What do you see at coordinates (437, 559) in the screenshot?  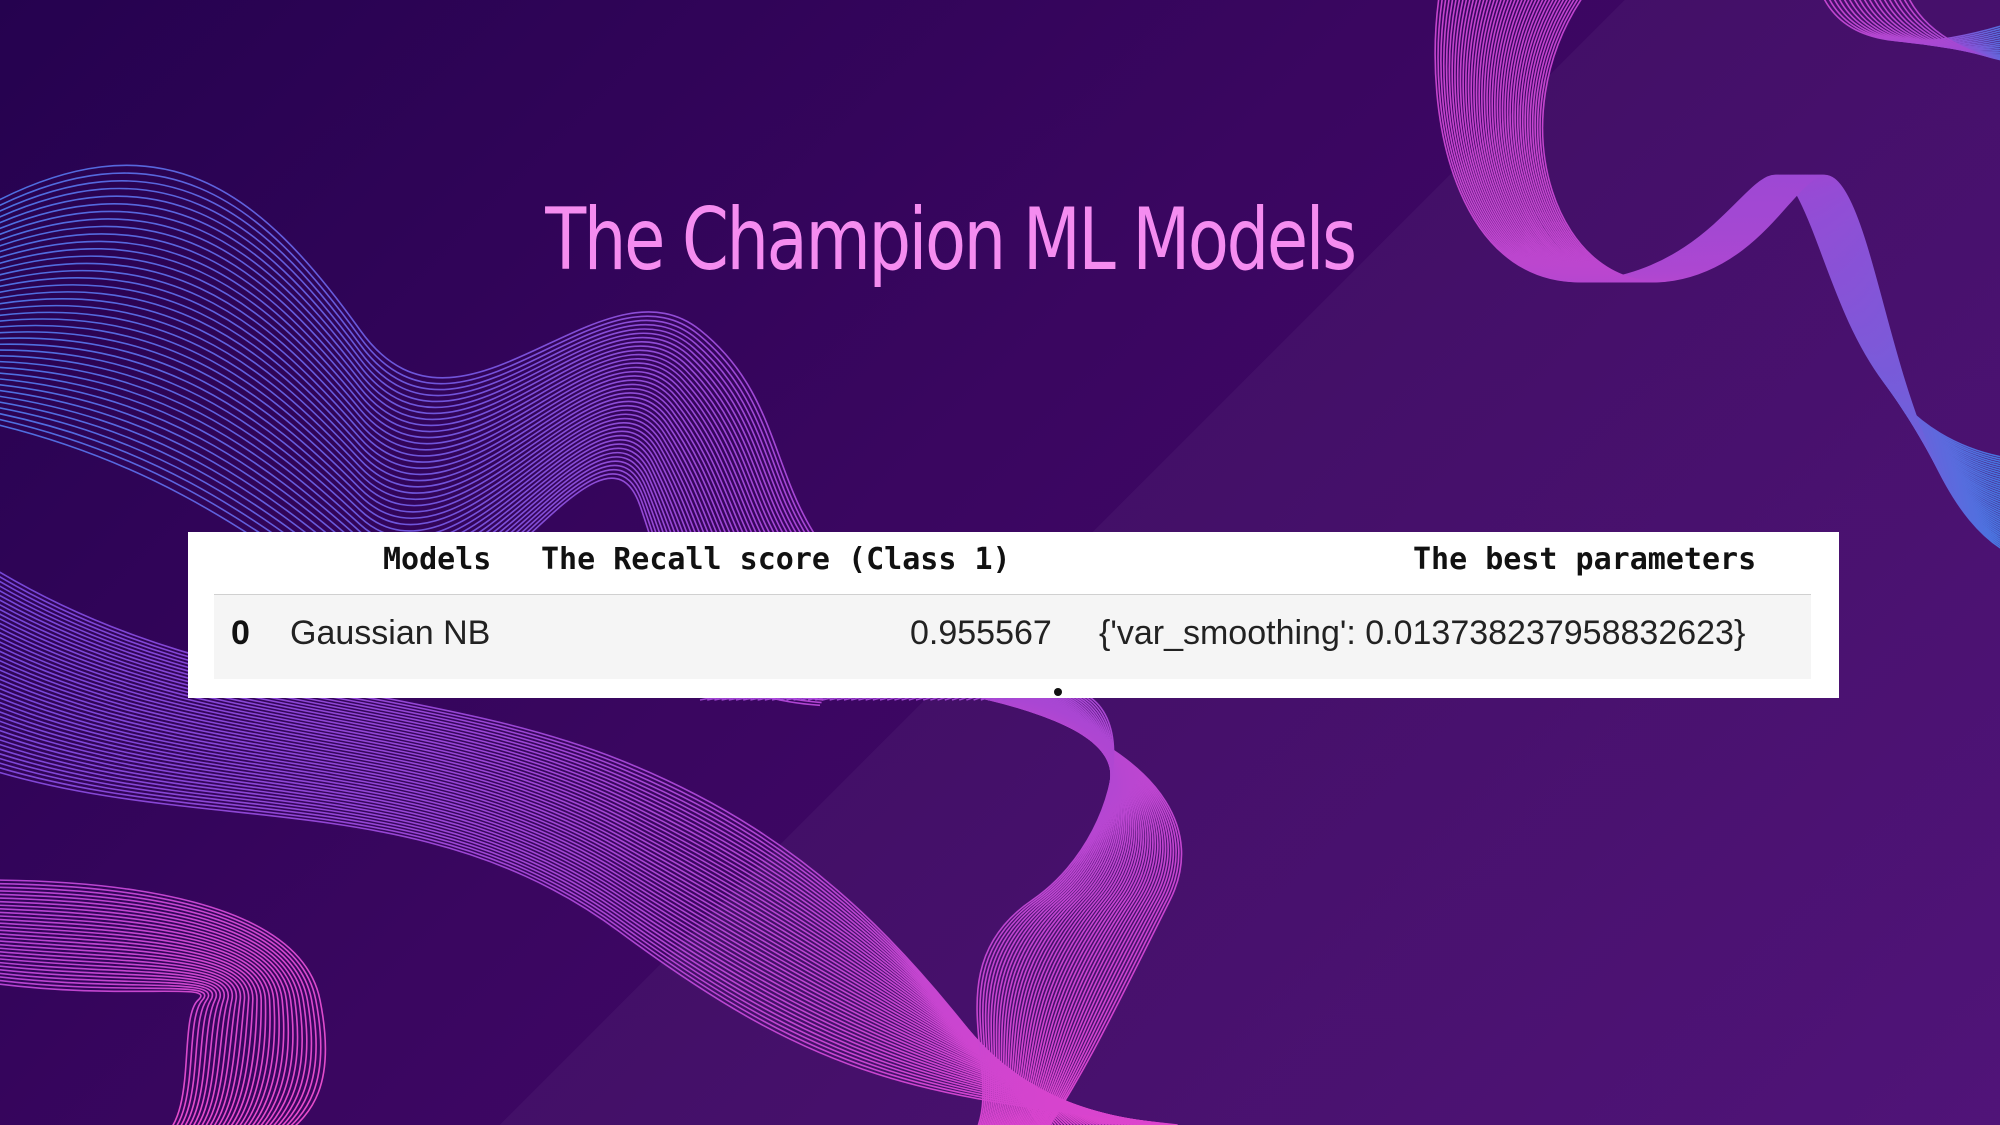 I see `header-models: Models` at bounding box center [437, 559].